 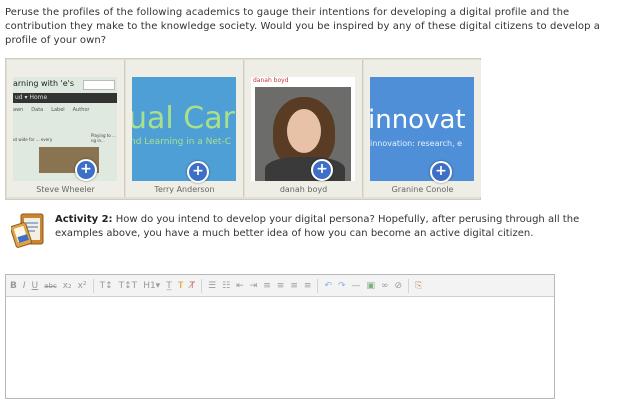 I want to click on profile-name: danah boyd, so click(x=303, y=189).